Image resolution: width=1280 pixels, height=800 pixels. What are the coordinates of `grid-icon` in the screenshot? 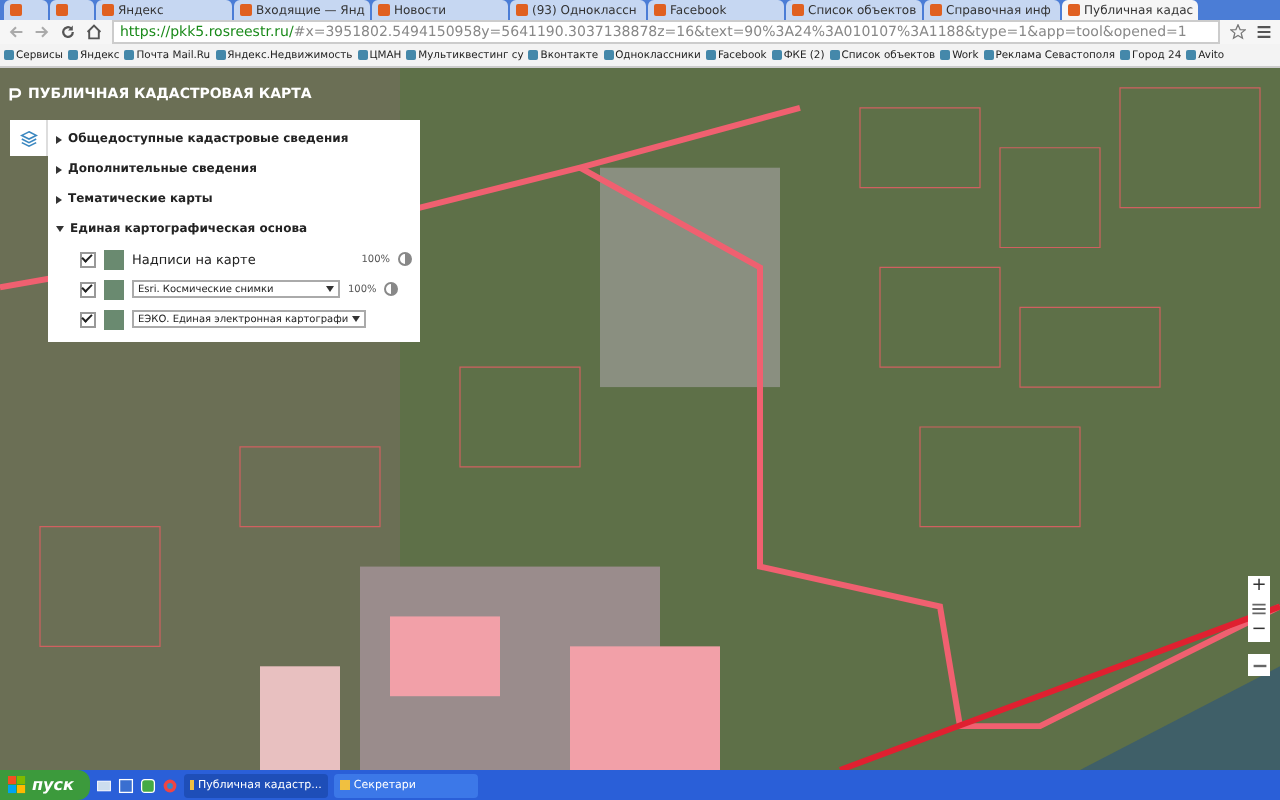 It's located at (1259, 609).